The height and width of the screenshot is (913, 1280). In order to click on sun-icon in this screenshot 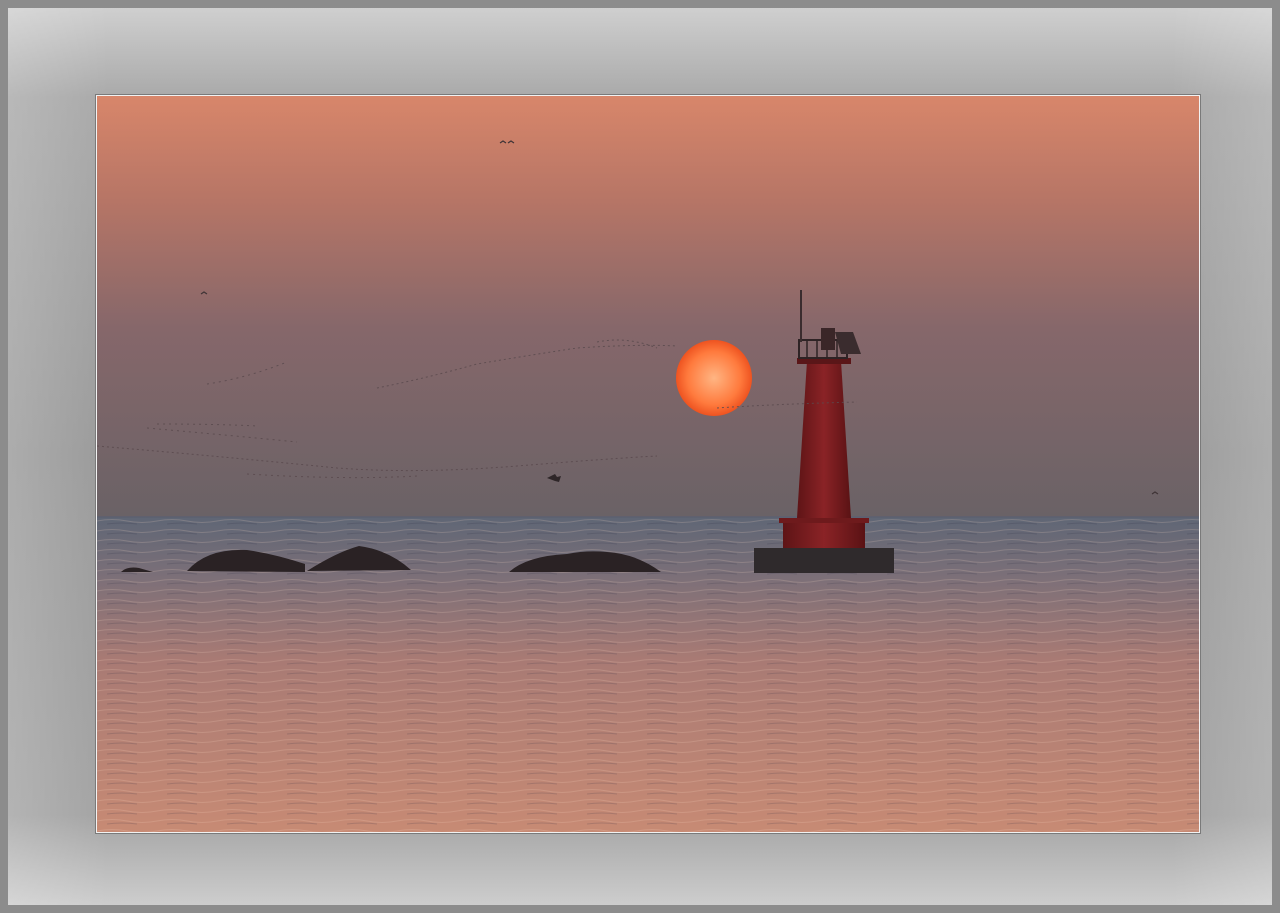, I will do `click(714, 378)`.